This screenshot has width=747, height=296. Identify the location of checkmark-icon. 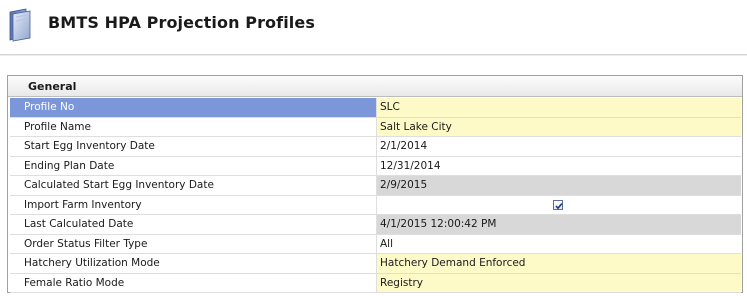
(559, 205).